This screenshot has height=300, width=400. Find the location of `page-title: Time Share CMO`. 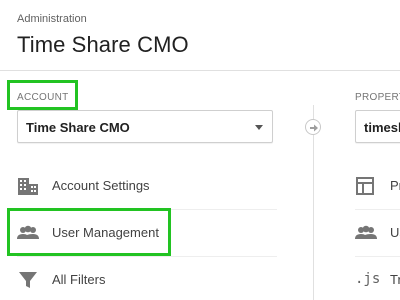

page-title: Time Share CMO is located at coordinates (103, 44).